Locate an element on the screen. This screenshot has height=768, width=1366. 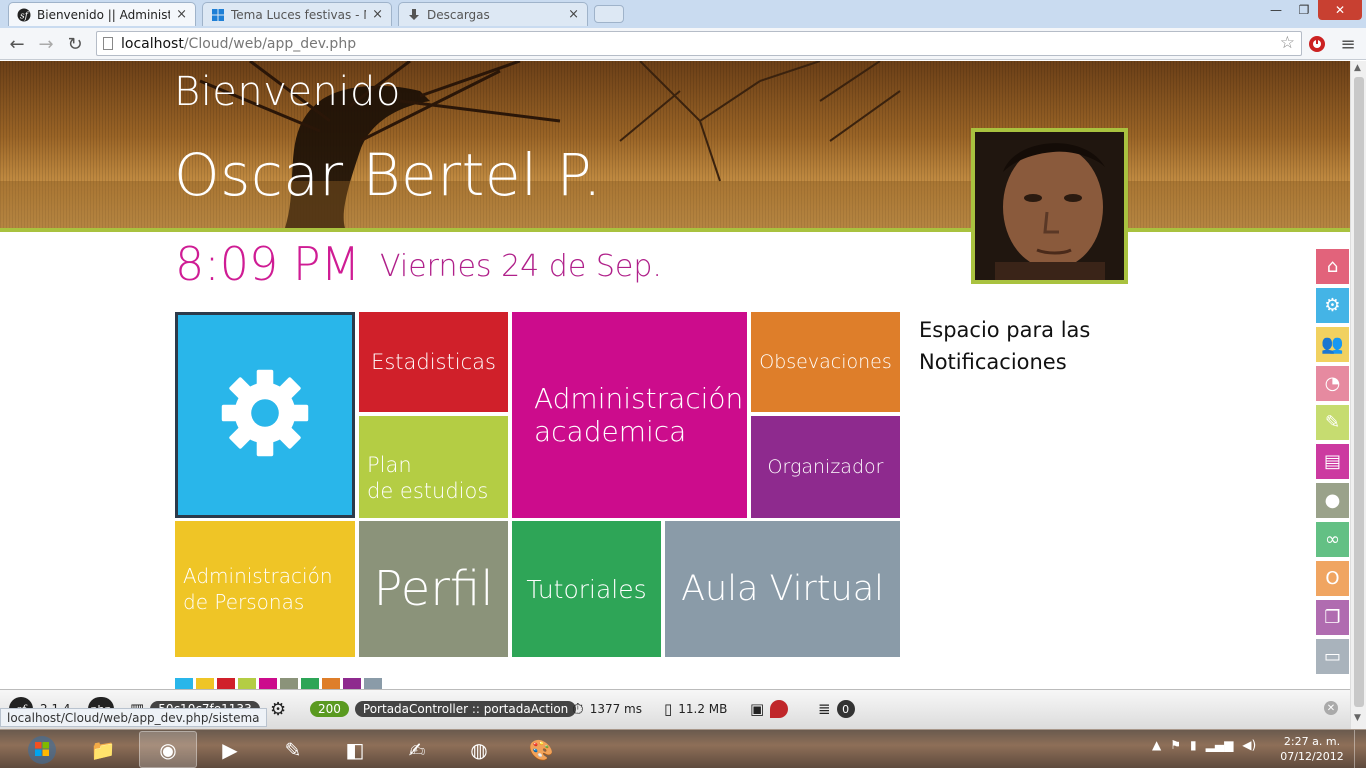
tile-estadisticas: Estadisticas is located at coordinates (433, 362).